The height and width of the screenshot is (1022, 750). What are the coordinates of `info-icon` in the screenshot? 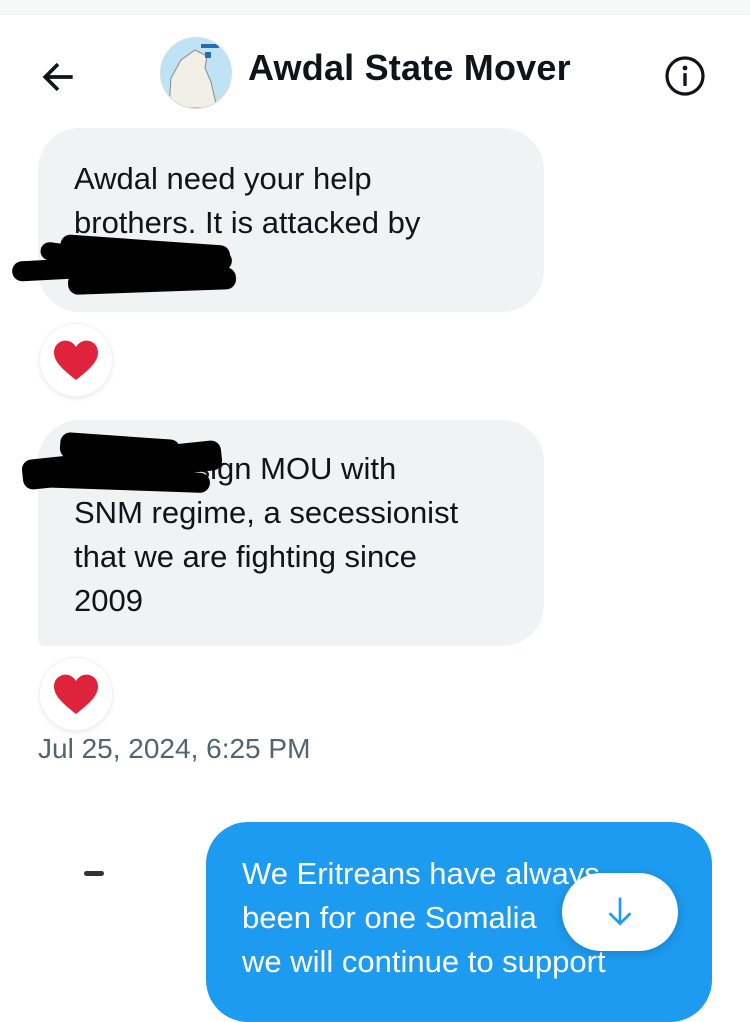 It's located at (685, 76).